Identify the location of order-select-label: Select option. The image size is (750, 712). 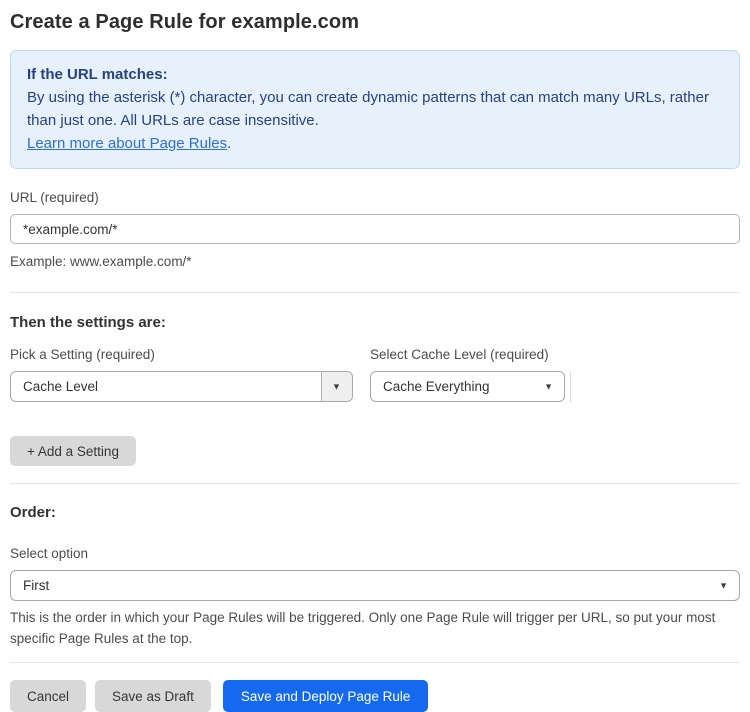
(49, 553).